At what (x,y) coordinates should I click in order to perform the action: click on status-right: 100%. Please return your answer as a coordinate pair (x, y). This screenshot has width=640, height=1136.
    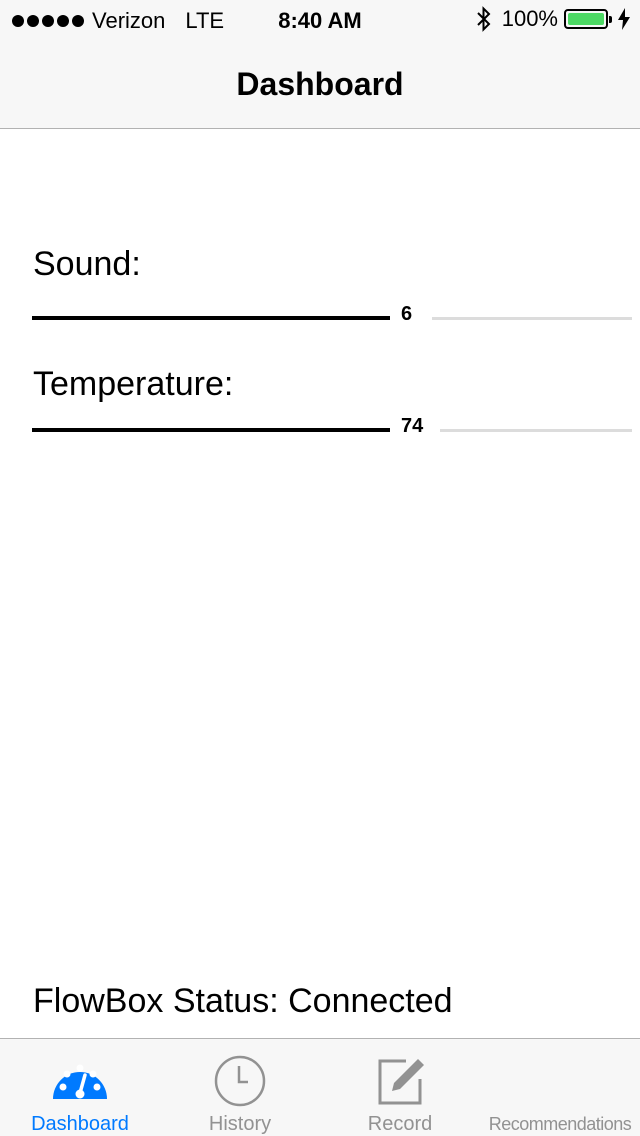
    Looking at the image, I should click on (553, 19).